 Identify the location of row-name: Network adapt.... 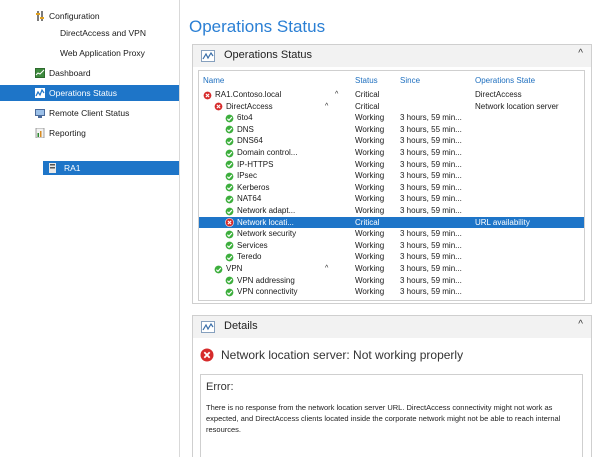
(266, 210).